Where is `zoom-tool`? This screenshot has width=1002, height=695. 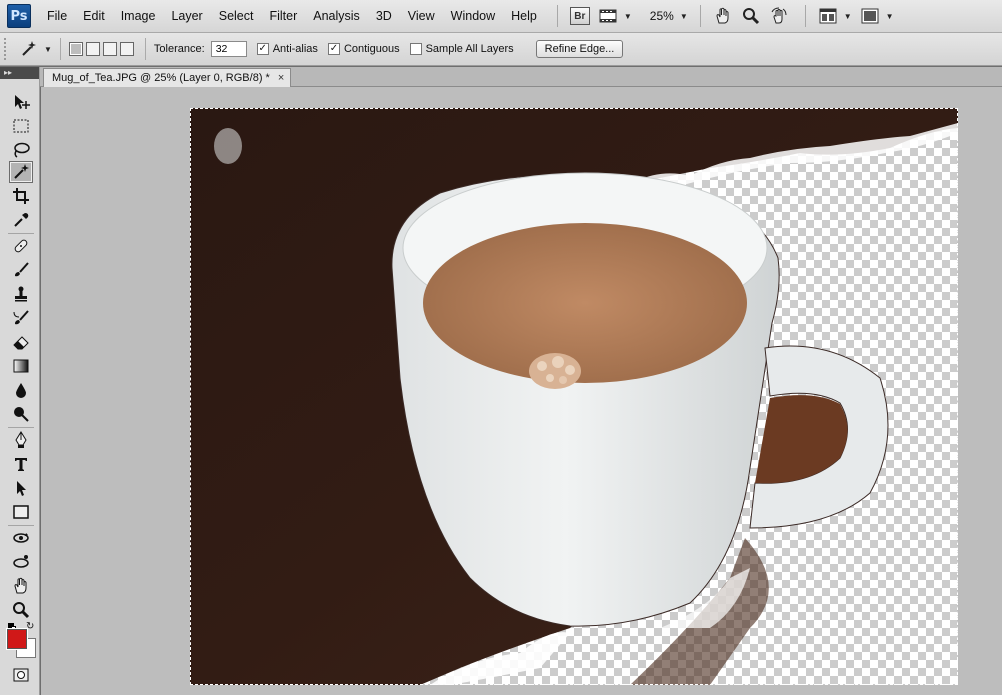
zoom-tool is located at coordinates (21, 610).